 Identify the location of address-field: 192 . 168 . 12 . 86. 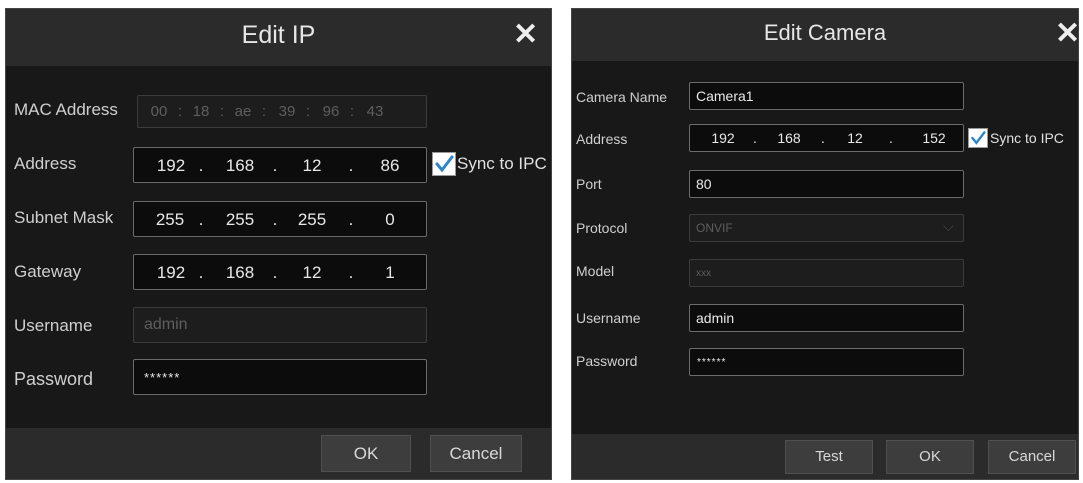
(280, 165).